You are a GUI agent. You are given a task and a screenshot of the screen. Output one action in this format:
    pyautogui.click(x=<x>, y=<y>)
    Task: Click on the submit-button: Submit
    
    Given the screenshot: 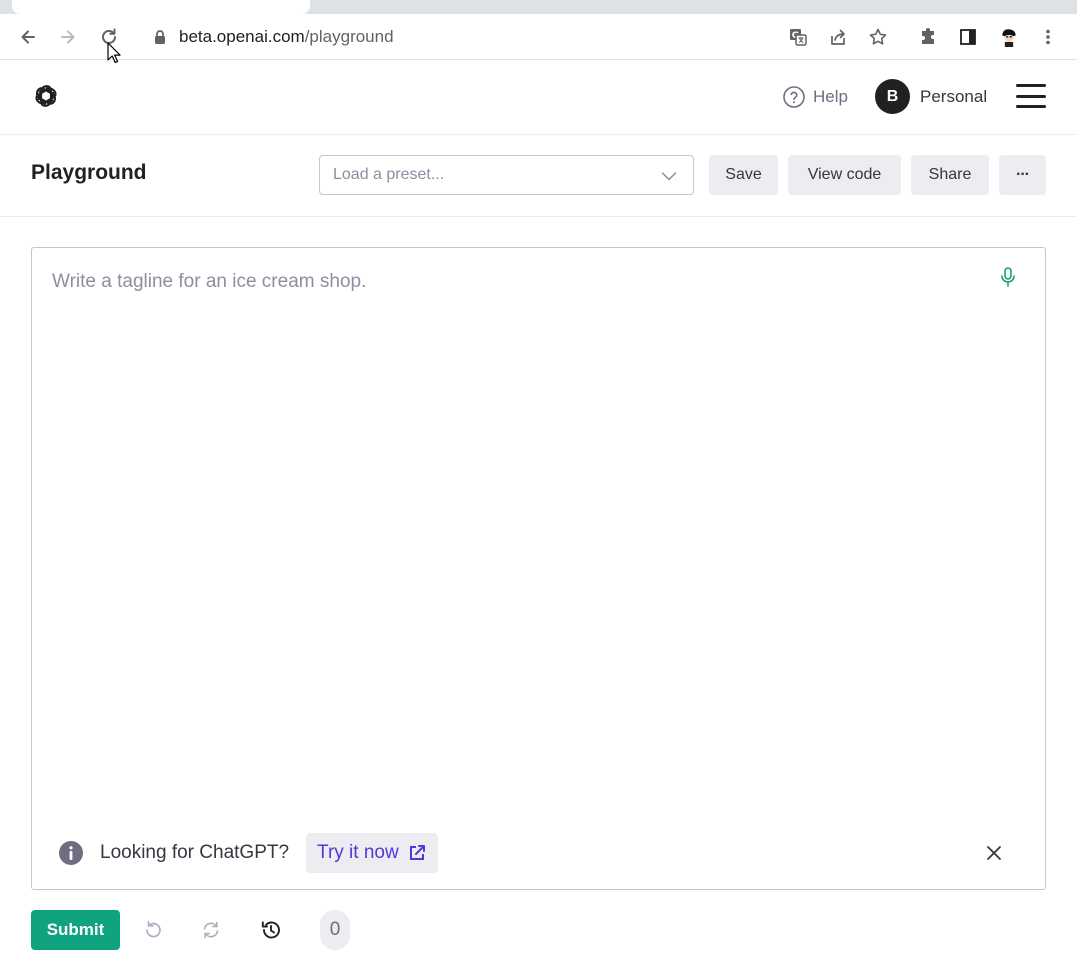 What is the action you would take?
    pyautogui.click(x=75, y=930)
    